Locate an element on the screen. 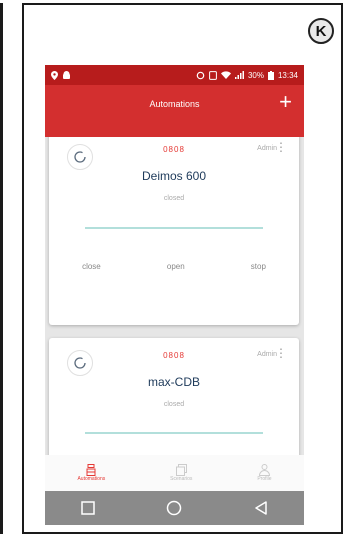  nav-label: Profile is located at coordinates (264, 479).